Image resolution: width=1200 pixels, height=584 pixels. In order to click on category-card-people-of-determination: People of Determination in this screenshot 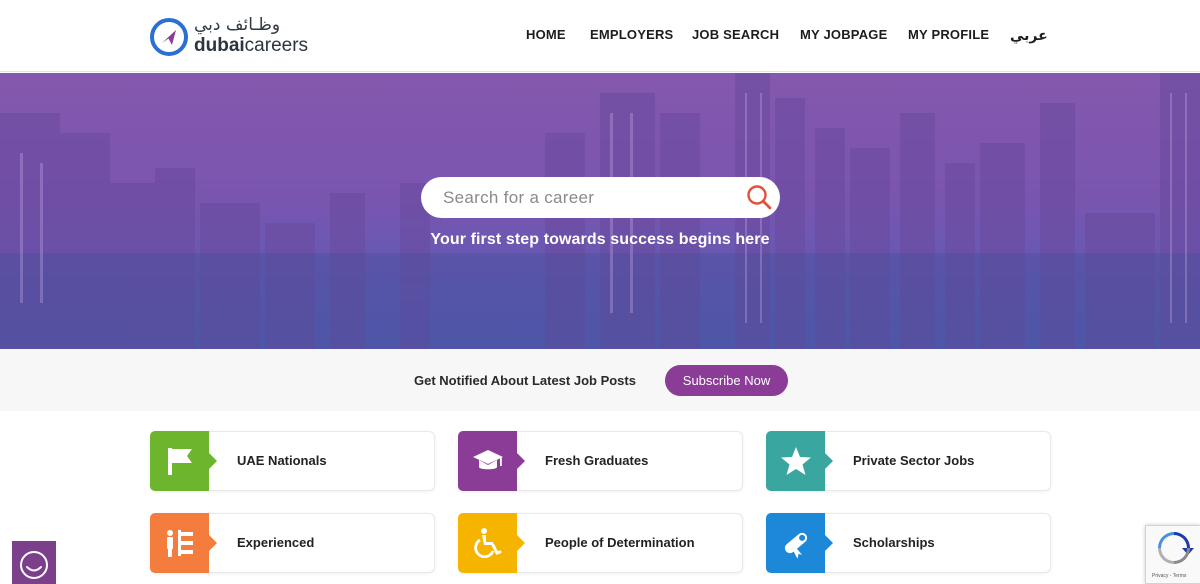, I will do `click(600, 543)`.